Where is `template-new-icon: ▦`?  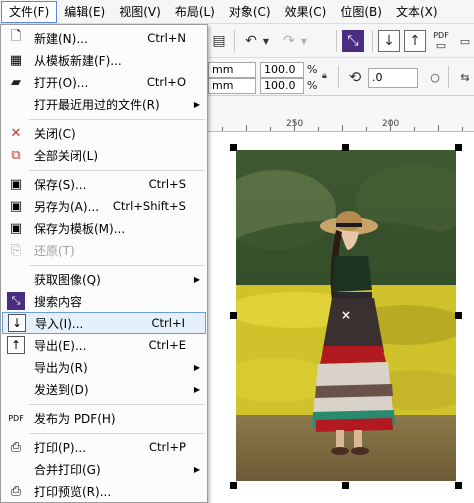
template-new-icon: ▦ is located at coordinates (16, 60).